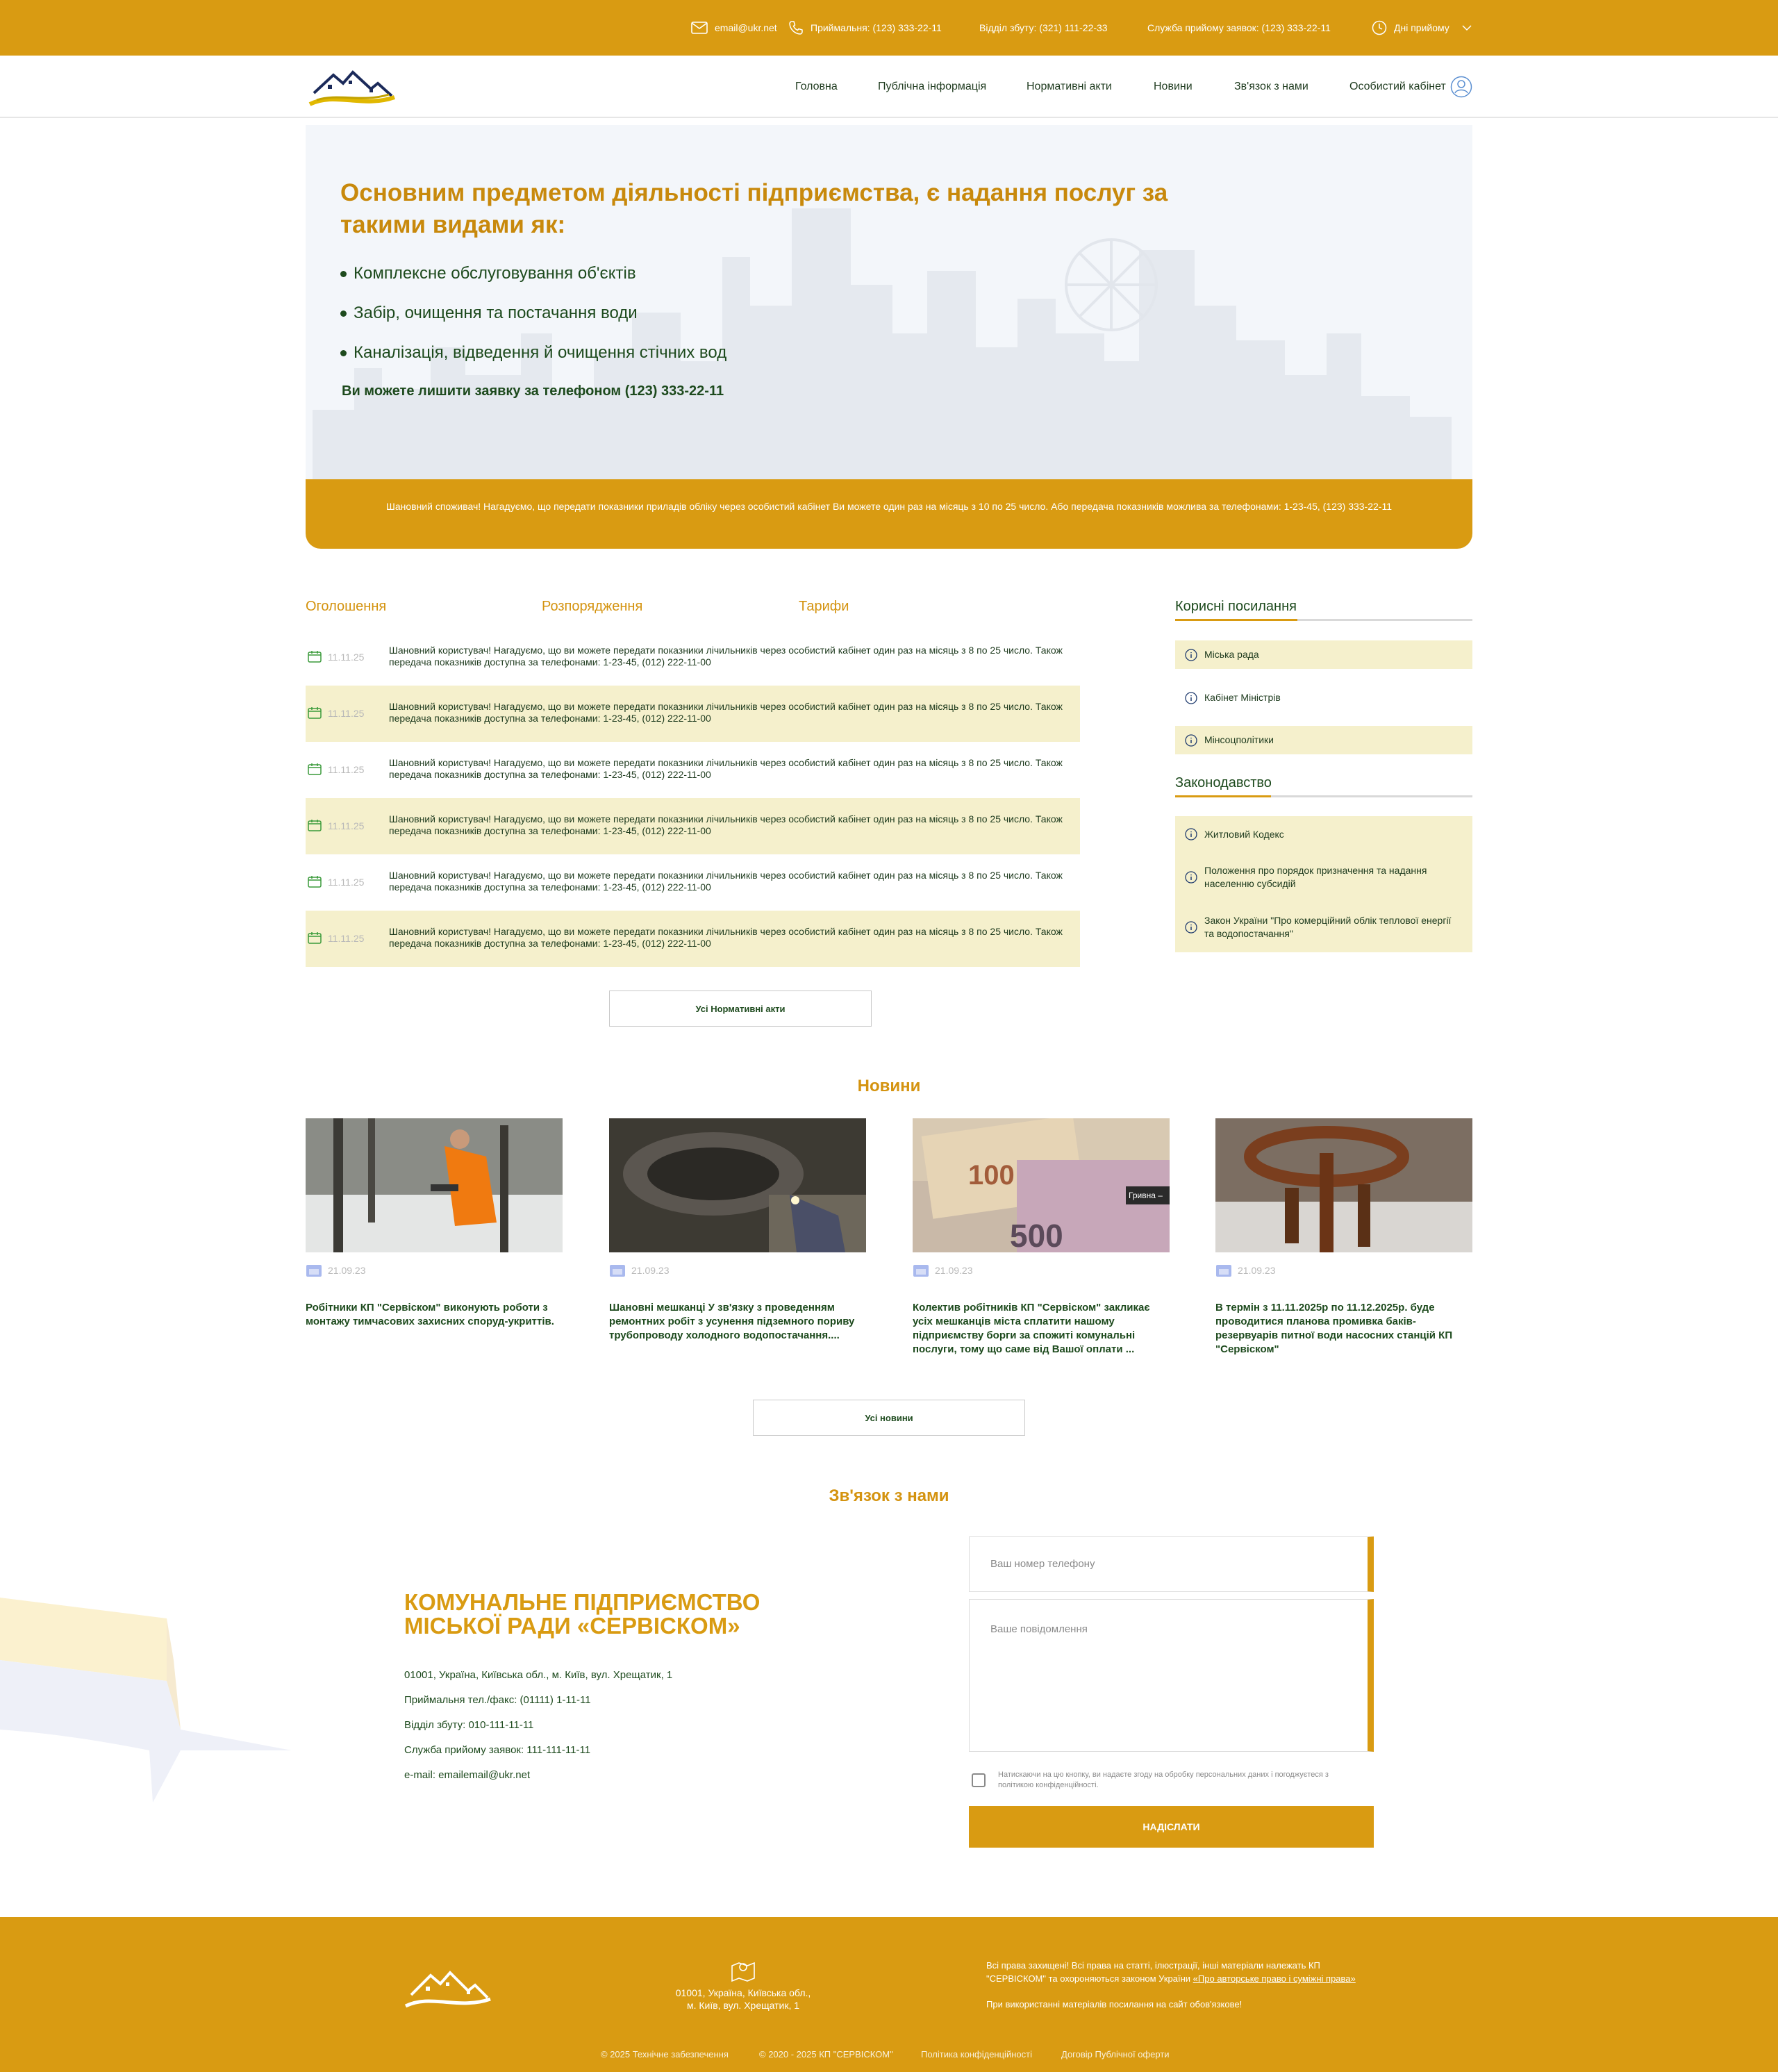  What do you see at coordinates (1323, 654) in the screenshot?
I see `link-city-council: Міська рада` at bounding box center [1323, 654].